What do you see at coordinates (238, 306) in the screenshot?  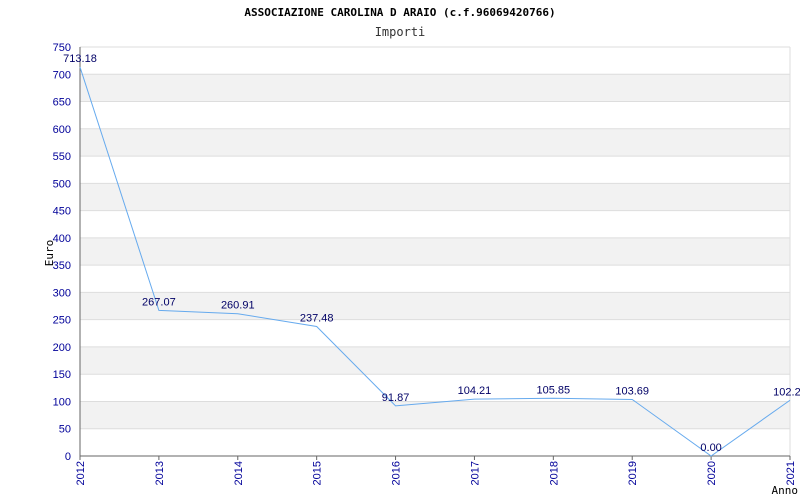 I see `data-label: 260.91` at bounding box center [238, 306].